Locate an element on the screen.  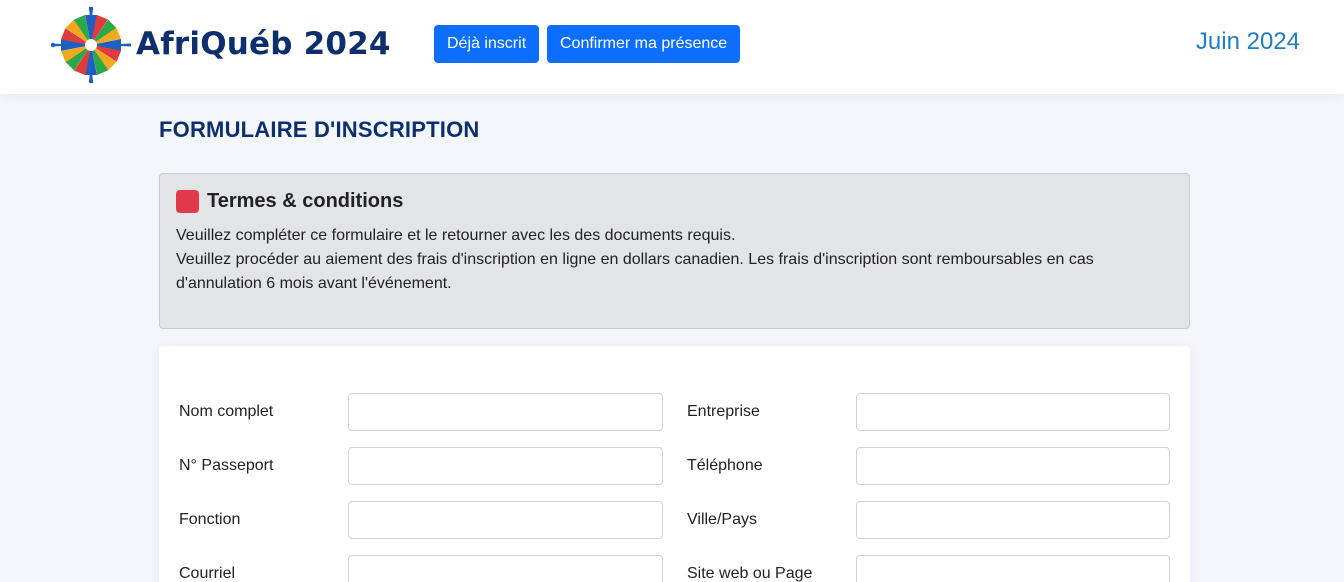
form-row: N° Passeport Téléphone is located at coordinates (674, 466).